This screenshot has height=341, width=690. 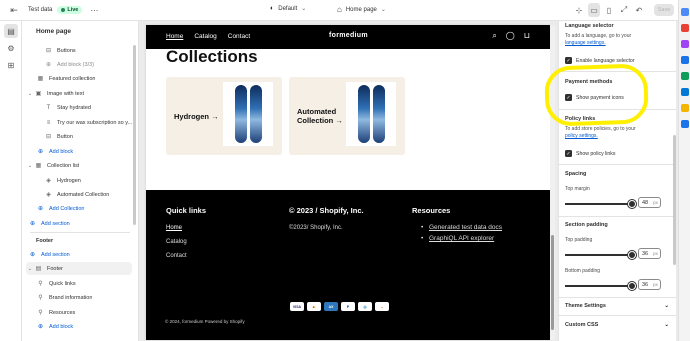 I want to click on sidebar-item-collection-list: ⌄ ▦ Collection list, so click(x=78, y=165).